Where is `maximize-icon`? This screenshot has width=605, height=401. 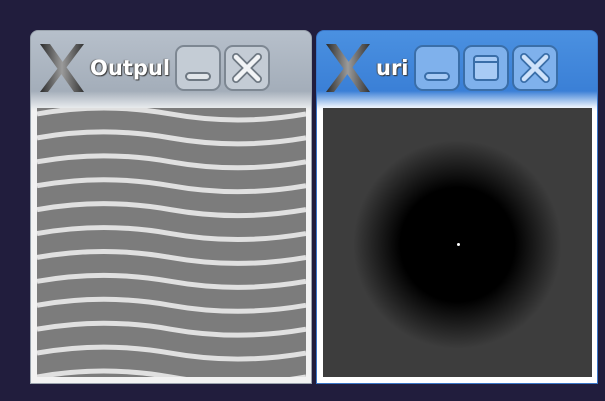 maximize-icon is located at coordinates (485, 68).